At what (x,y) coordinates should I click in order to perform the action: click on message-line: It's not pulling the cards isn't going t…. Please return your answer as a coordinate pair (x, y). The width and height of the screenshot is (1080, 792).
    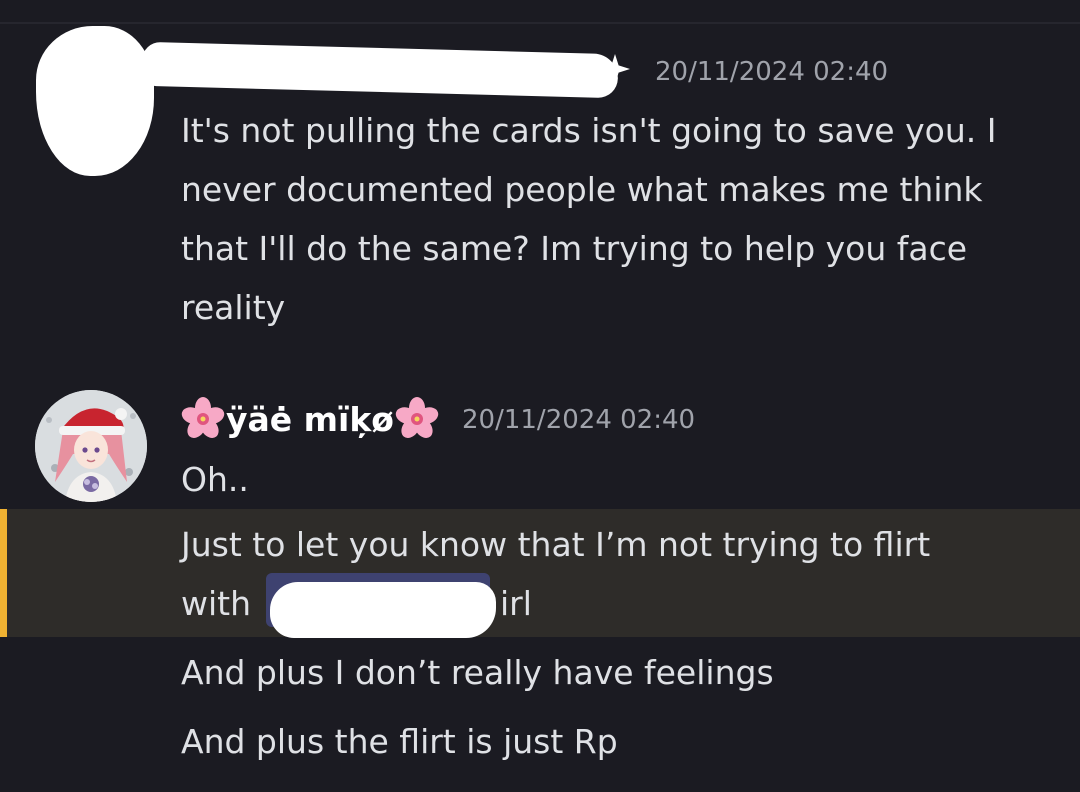
    Looking at the image, I should click on (589, 130).